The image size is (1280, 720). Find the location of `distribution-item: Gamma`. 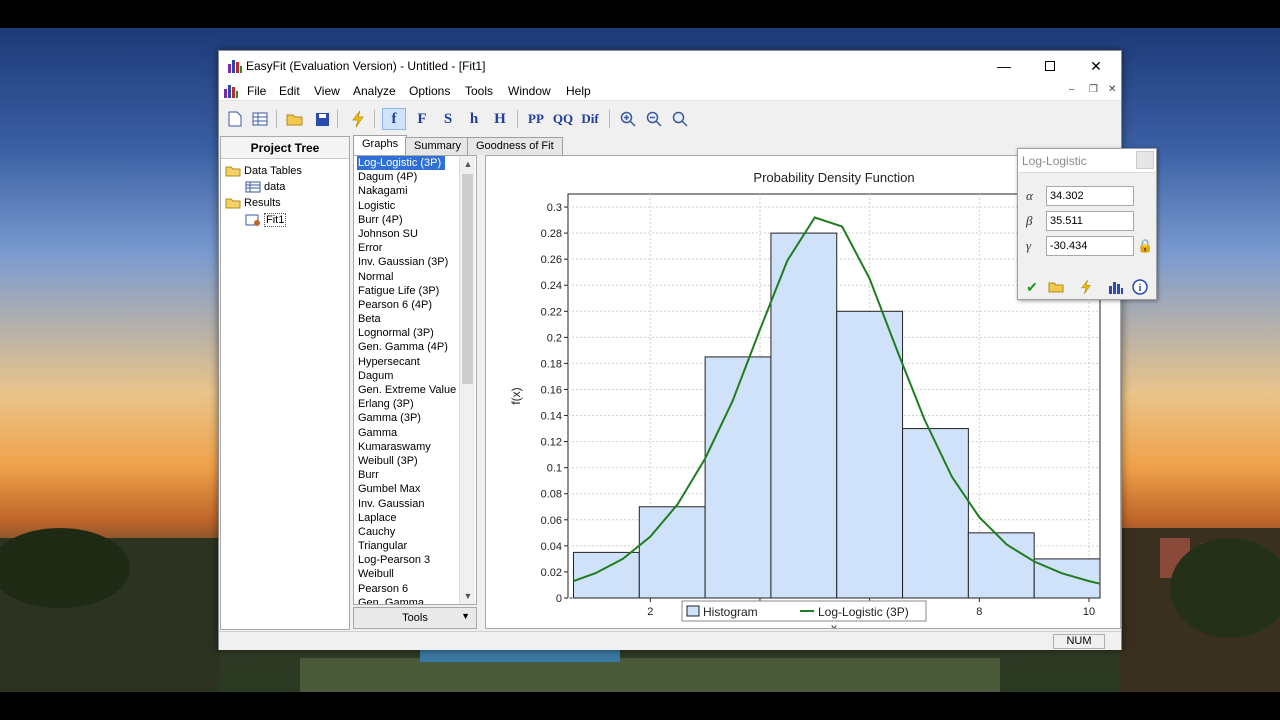

distribution-item: Gamma is located at coordinates (415, 433).